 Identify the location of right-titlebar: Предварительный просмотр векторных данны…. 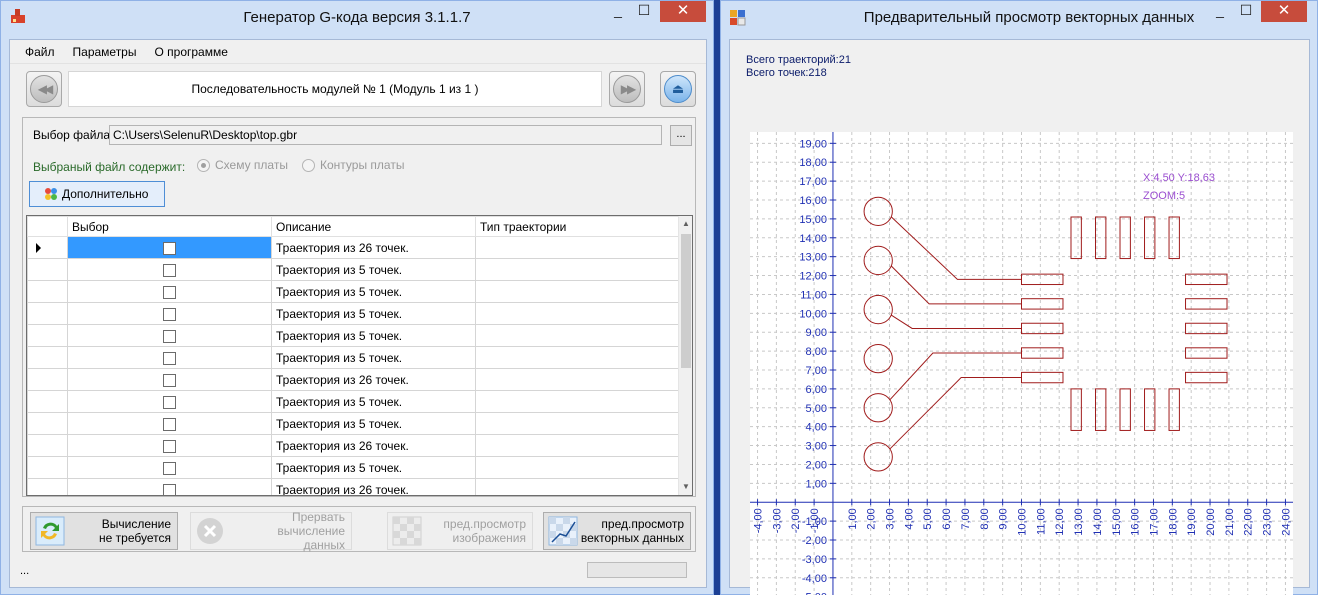
(1019, 16).